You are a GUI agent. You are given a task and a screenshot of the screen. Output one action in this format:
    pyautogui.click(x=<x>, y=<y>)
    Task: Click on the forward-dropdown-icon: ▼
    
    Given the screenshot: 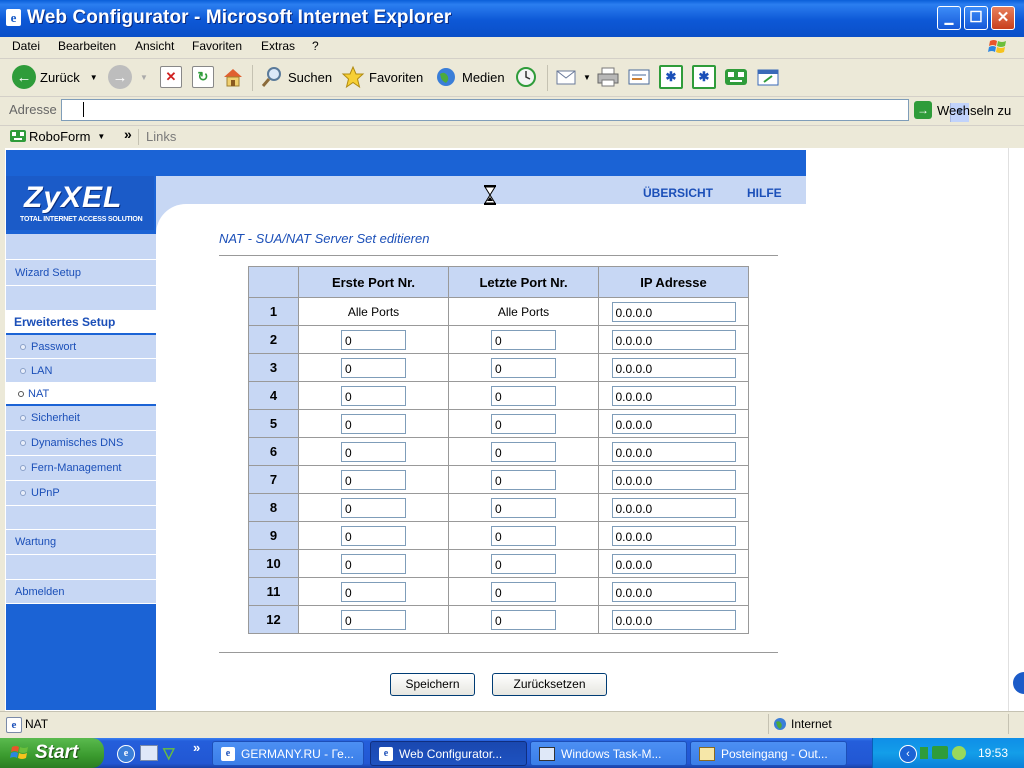 What is the action you would take?
    pyautogui.click(x=144, y=77)
    